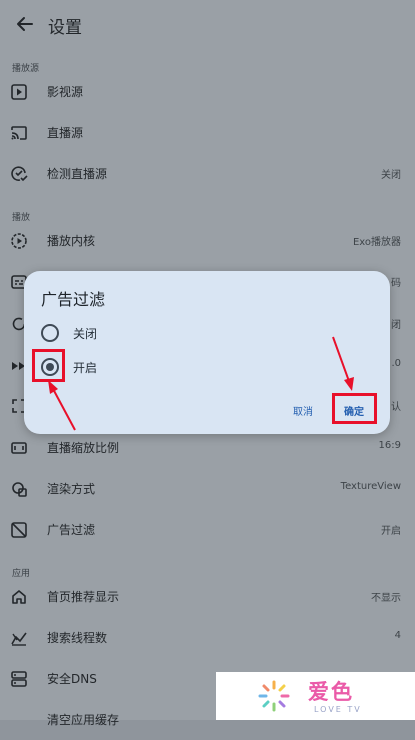 Image resolution: width=415 pixels, height=740 pixels. Describe the element at coordinates (63, 408) in the screenshot. I see `annotation-arrow-radio` at that location.